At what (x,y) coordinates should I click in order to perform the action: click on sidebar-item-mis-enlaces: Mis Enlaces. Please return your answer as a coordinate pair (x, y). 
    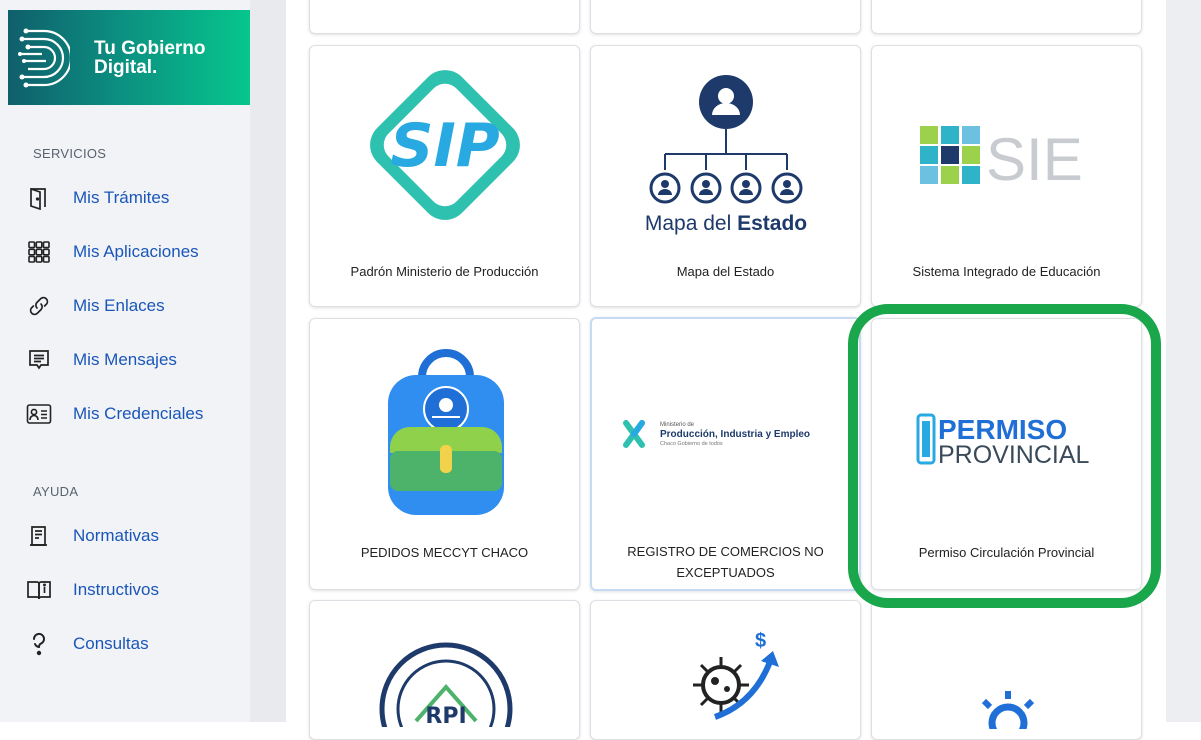
    Looking at the image, I should click on (95, 306).